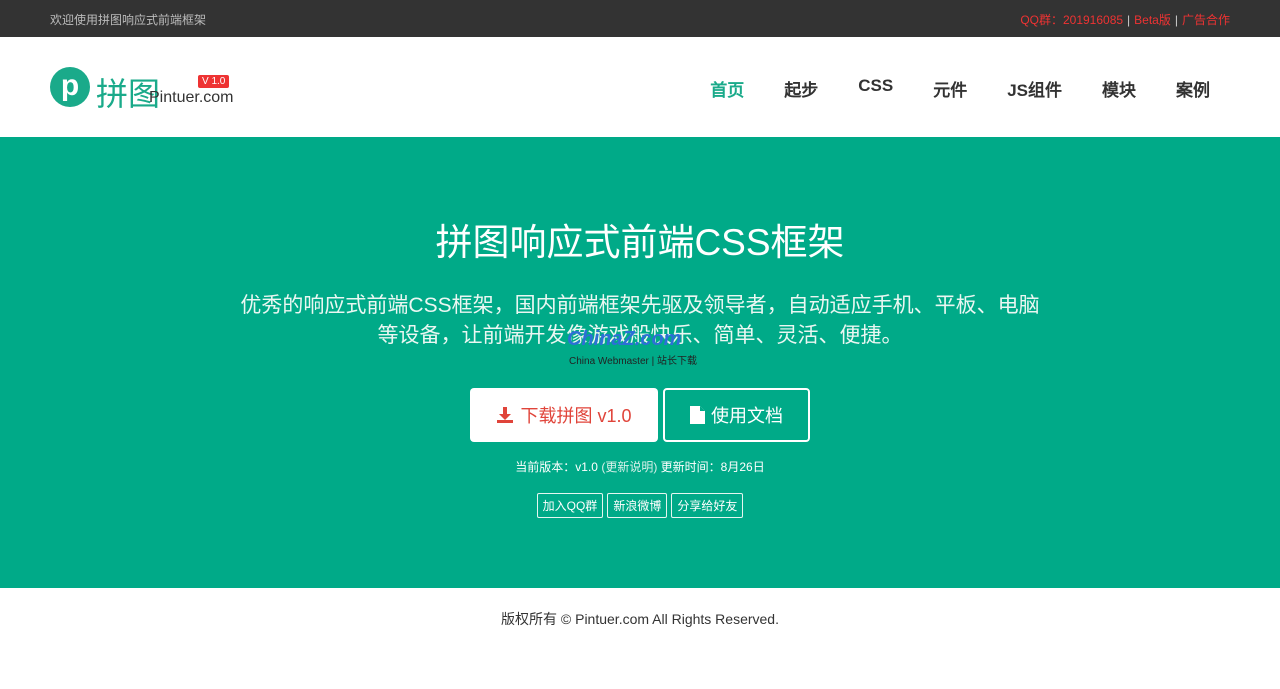  Describe the element at coordinates (505, 415) in the screenshot. I see `download-icon` at that location.